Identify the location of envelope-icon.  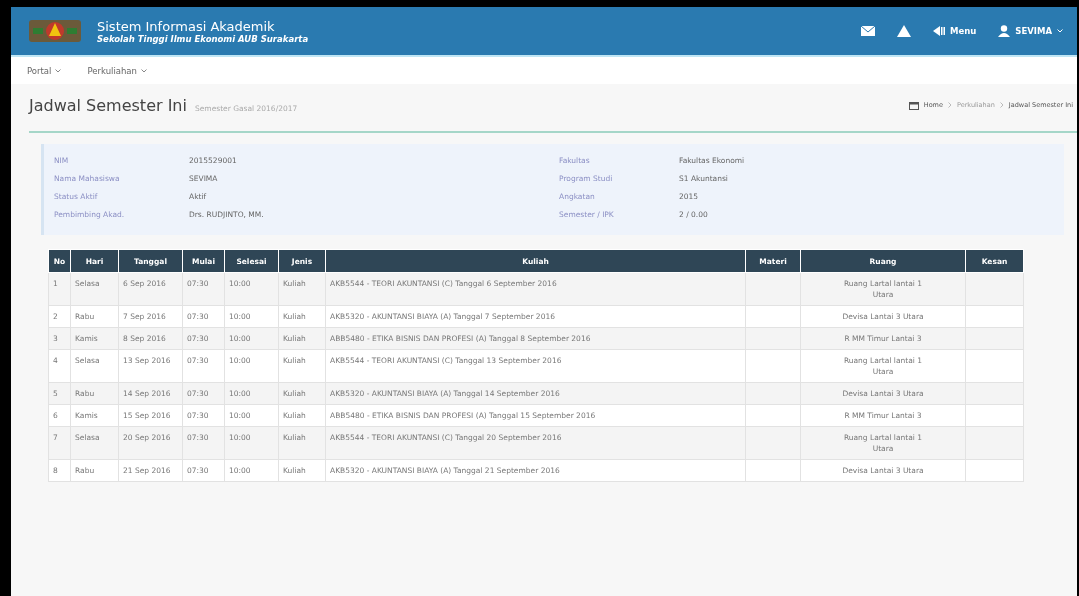
(867, 31).